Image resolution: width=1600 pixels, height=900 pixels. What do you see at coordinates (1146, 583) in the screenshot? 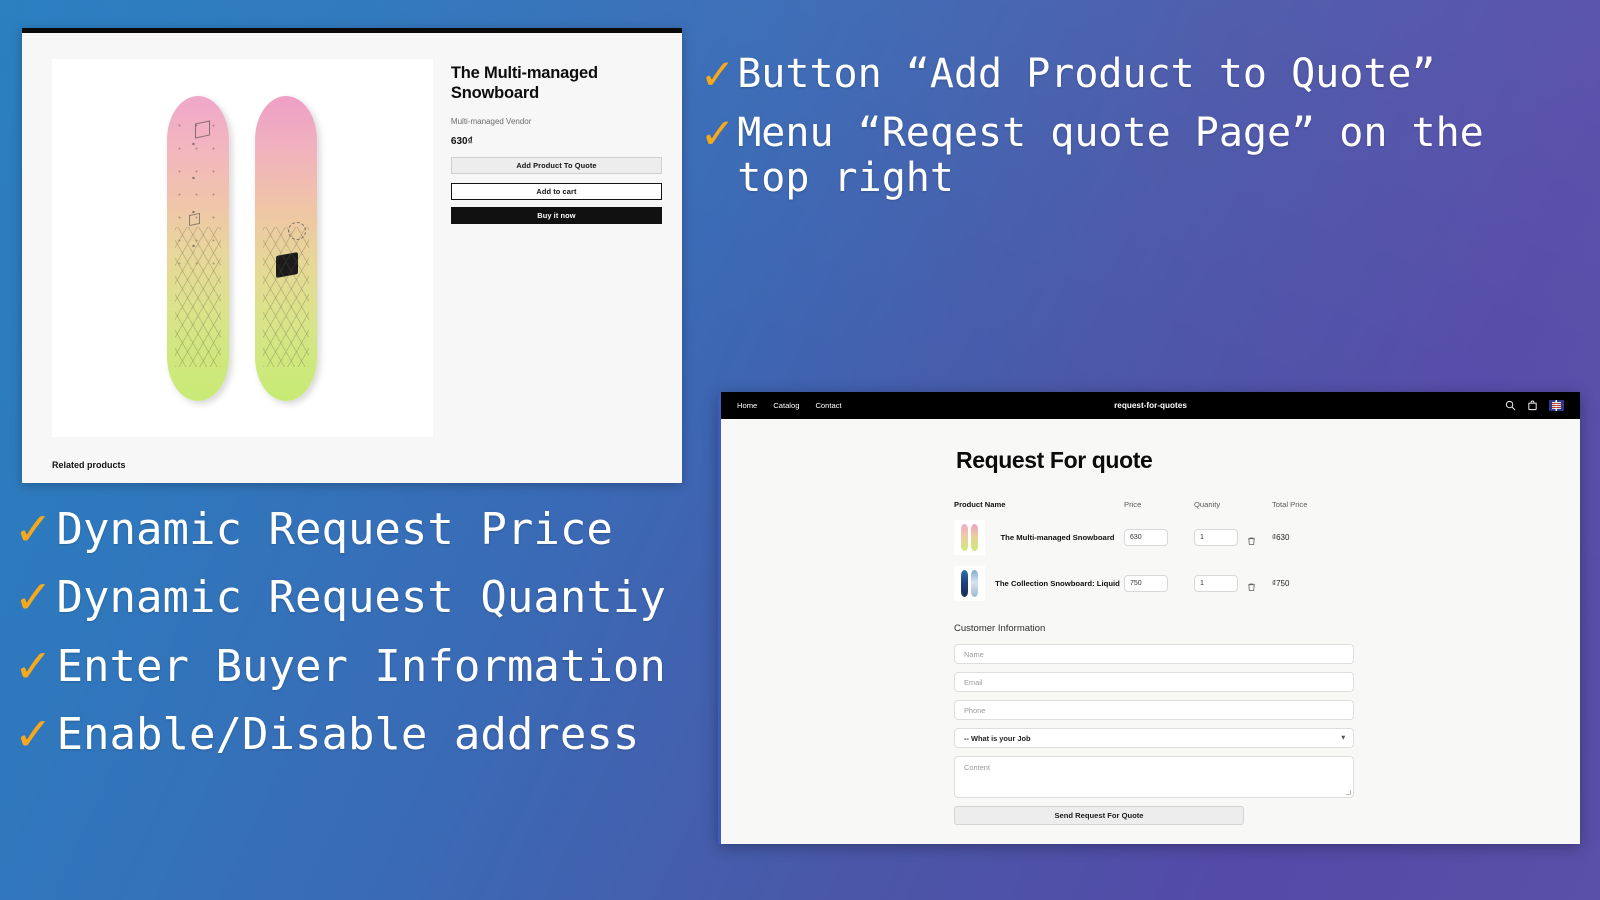
I see `price-input: 750` at bounding box center [1146, 583].